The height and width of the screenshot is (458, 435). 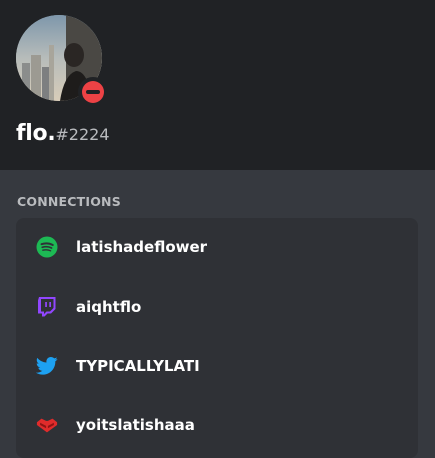 What do you see at coordinates (47, 247) in the screenshot?
I see `spotify-icon` at bounding box center [47, 247].